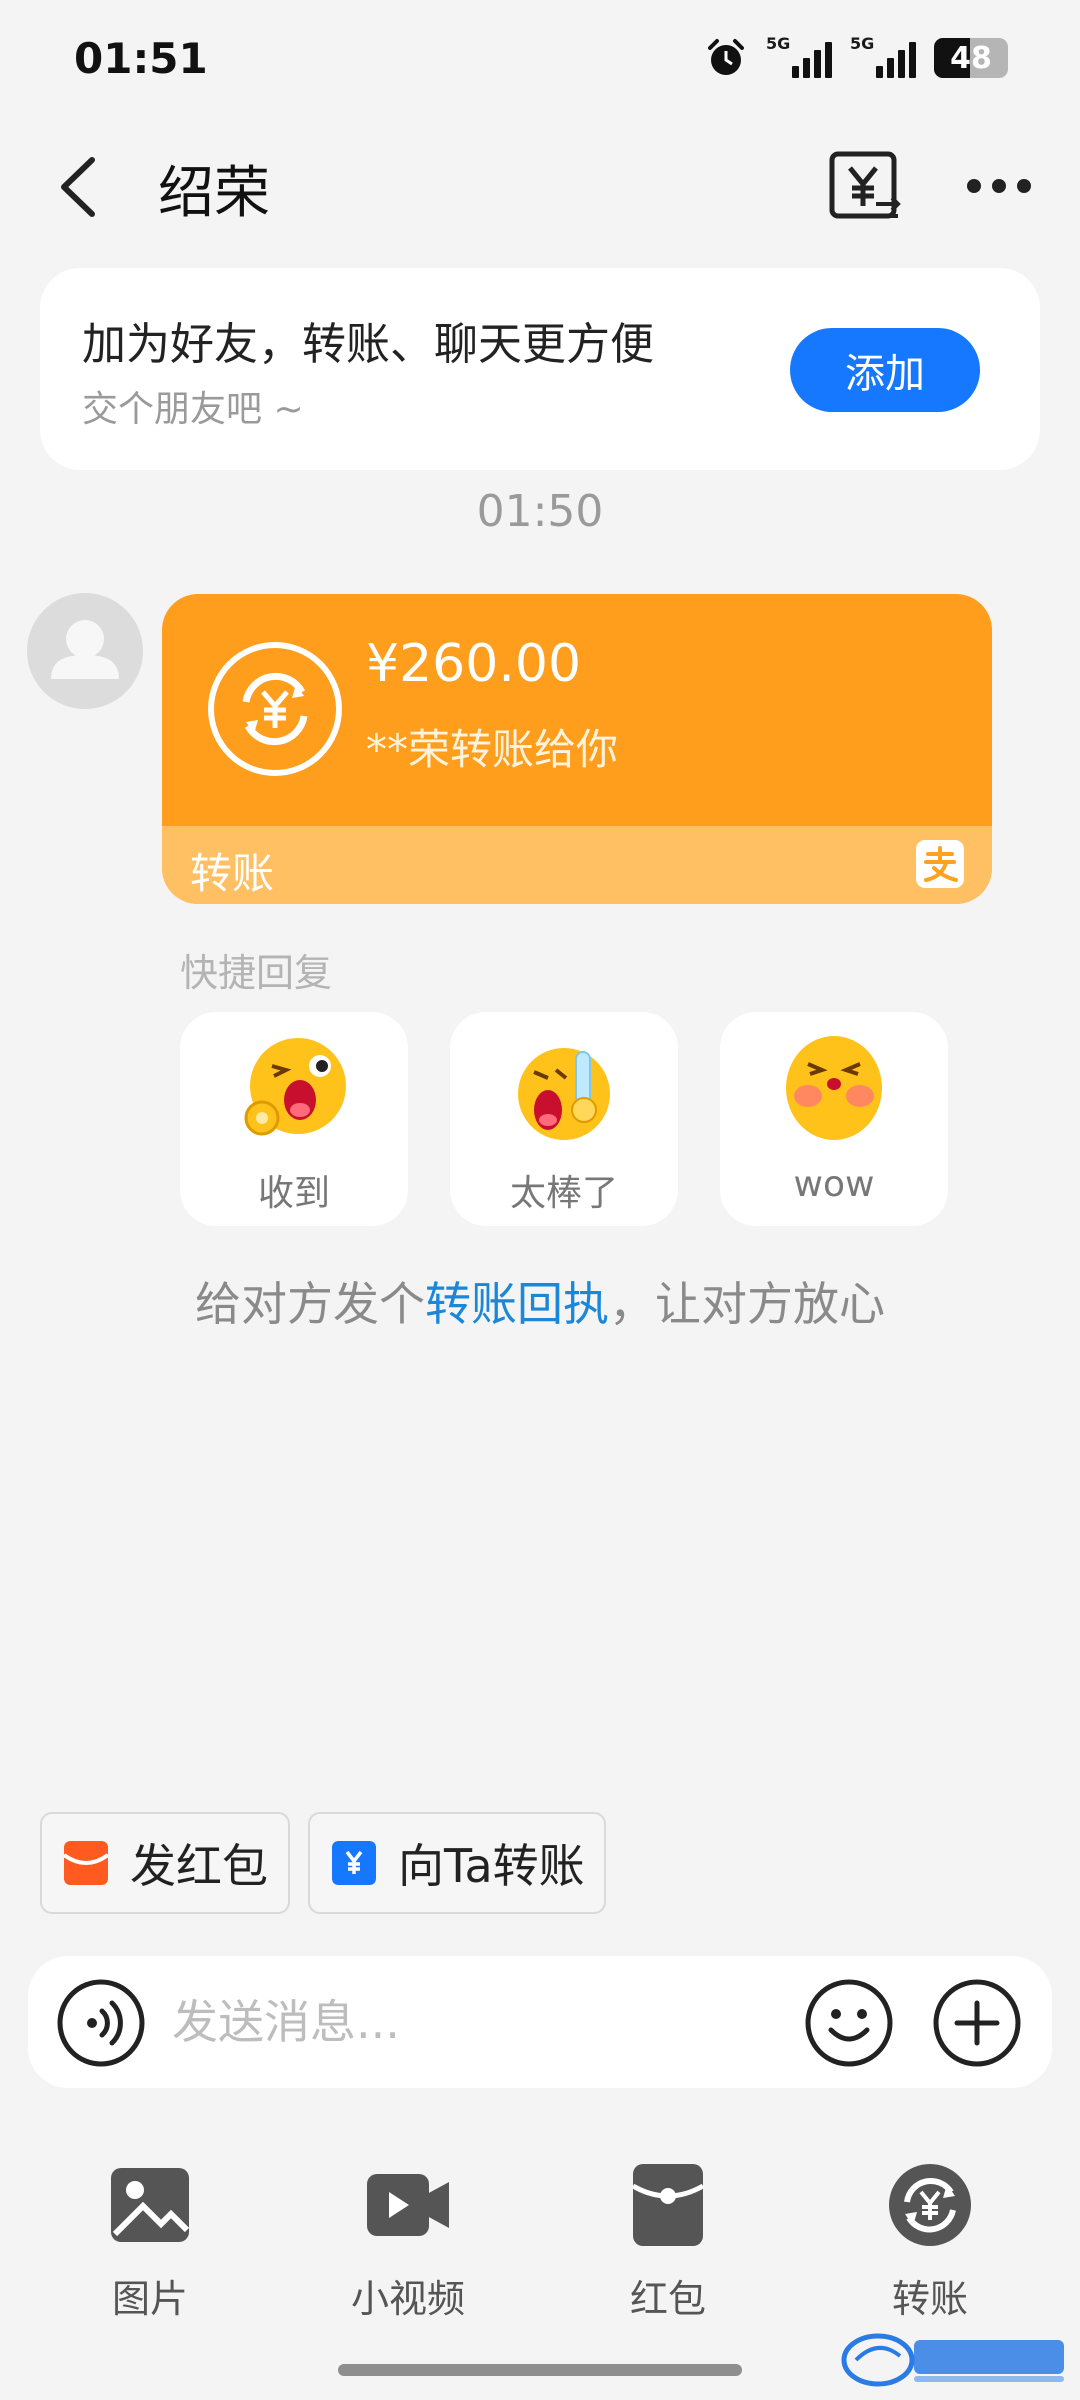 This screenshot has width=1080, height=2400. I want to click on add-friend-title: 加为好友，转账、聊天更方便, so click(368, 344).